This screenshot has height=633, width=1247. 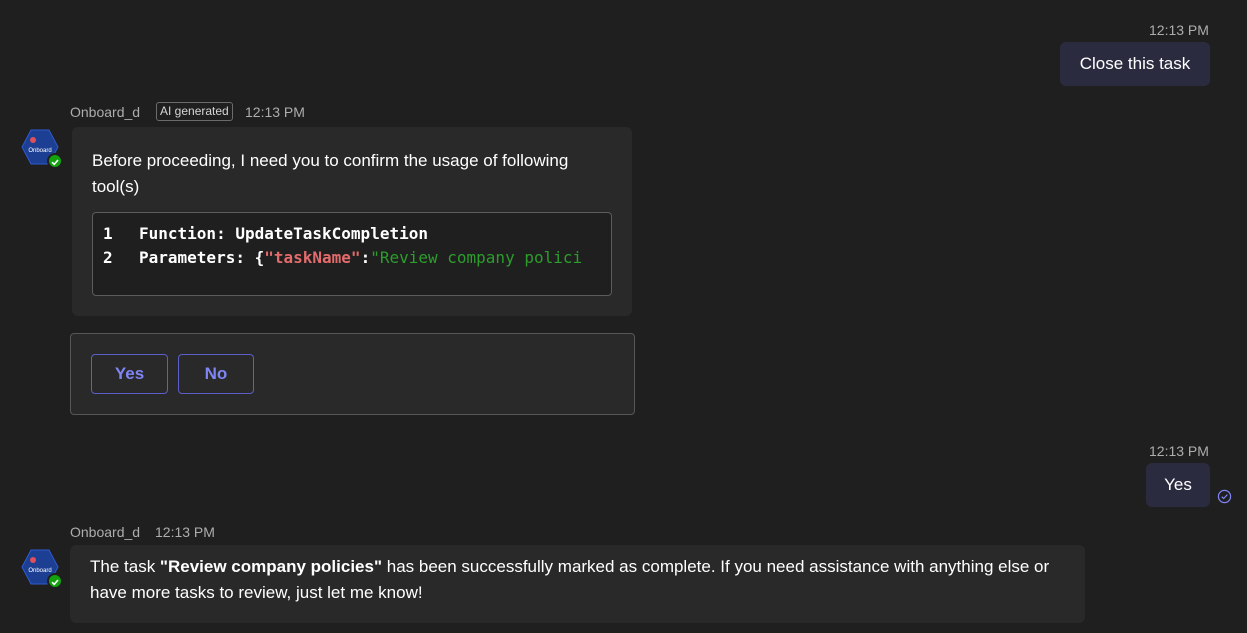 I want to click on message-seen-icon, so click(x=1224, y=499).